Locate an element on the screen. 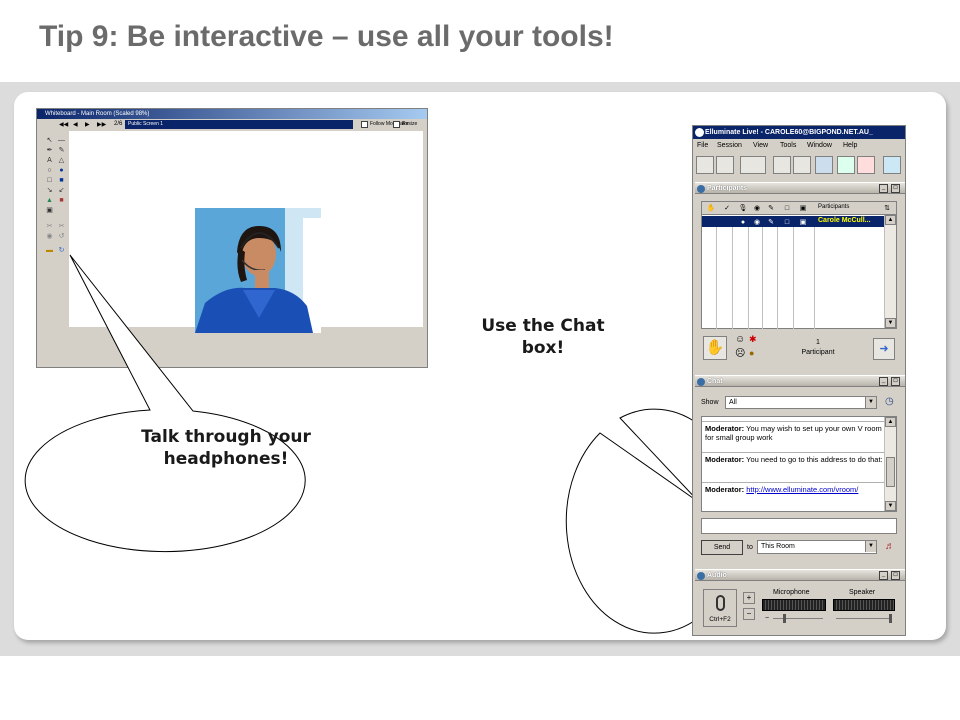  speaker-volume-knob is located at coordinates (890, 618).